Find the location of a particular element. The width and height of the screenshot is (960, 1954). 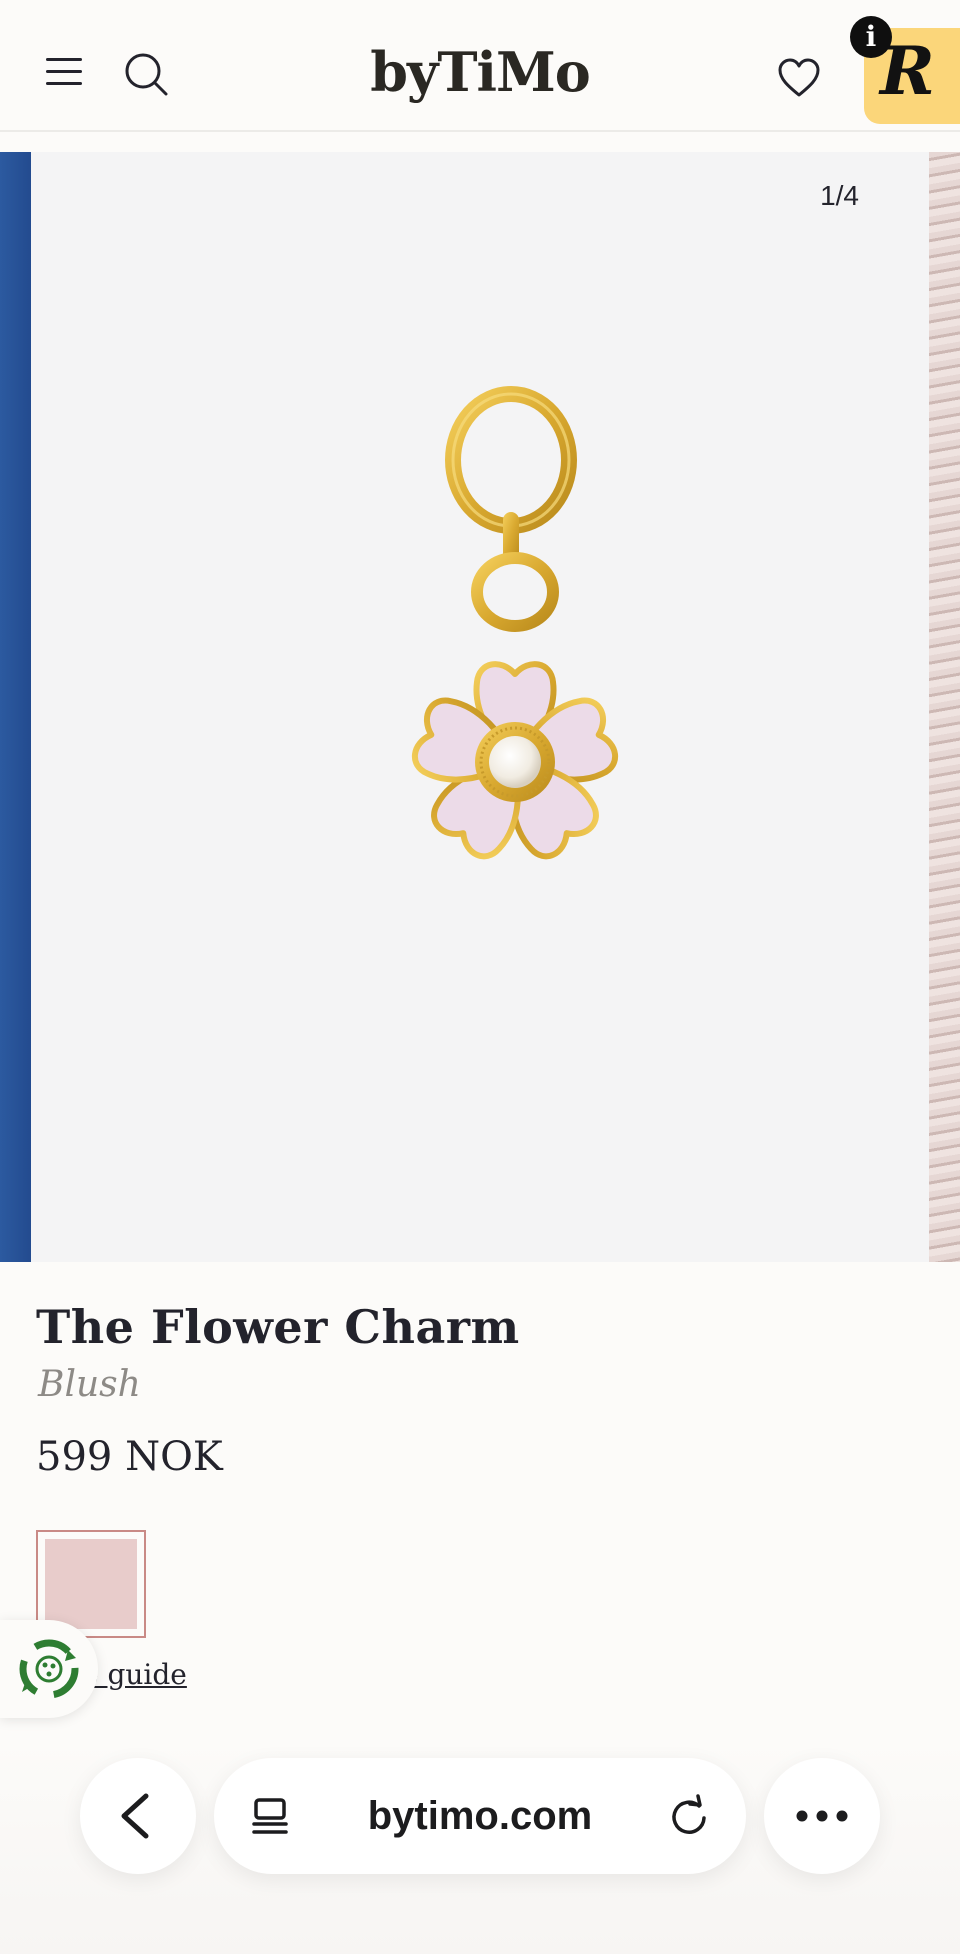

next-slide-image is located at coordinates (944, 707).